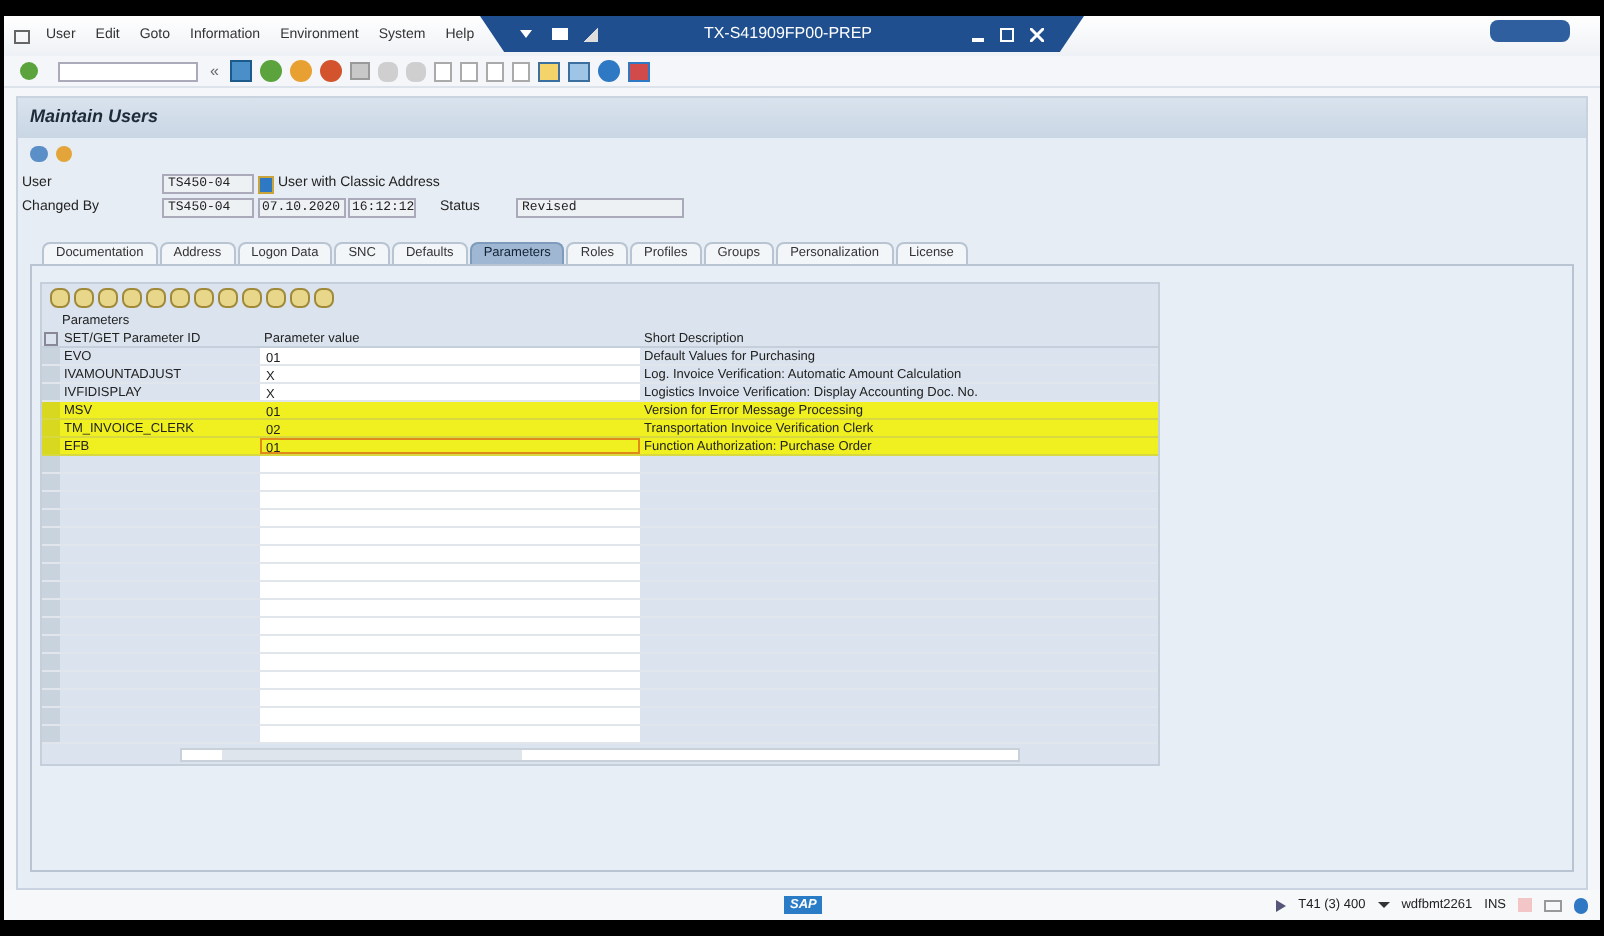  Describe the element at coordinates (271, 71) in the screenshot. I see `back-icon` at that location.